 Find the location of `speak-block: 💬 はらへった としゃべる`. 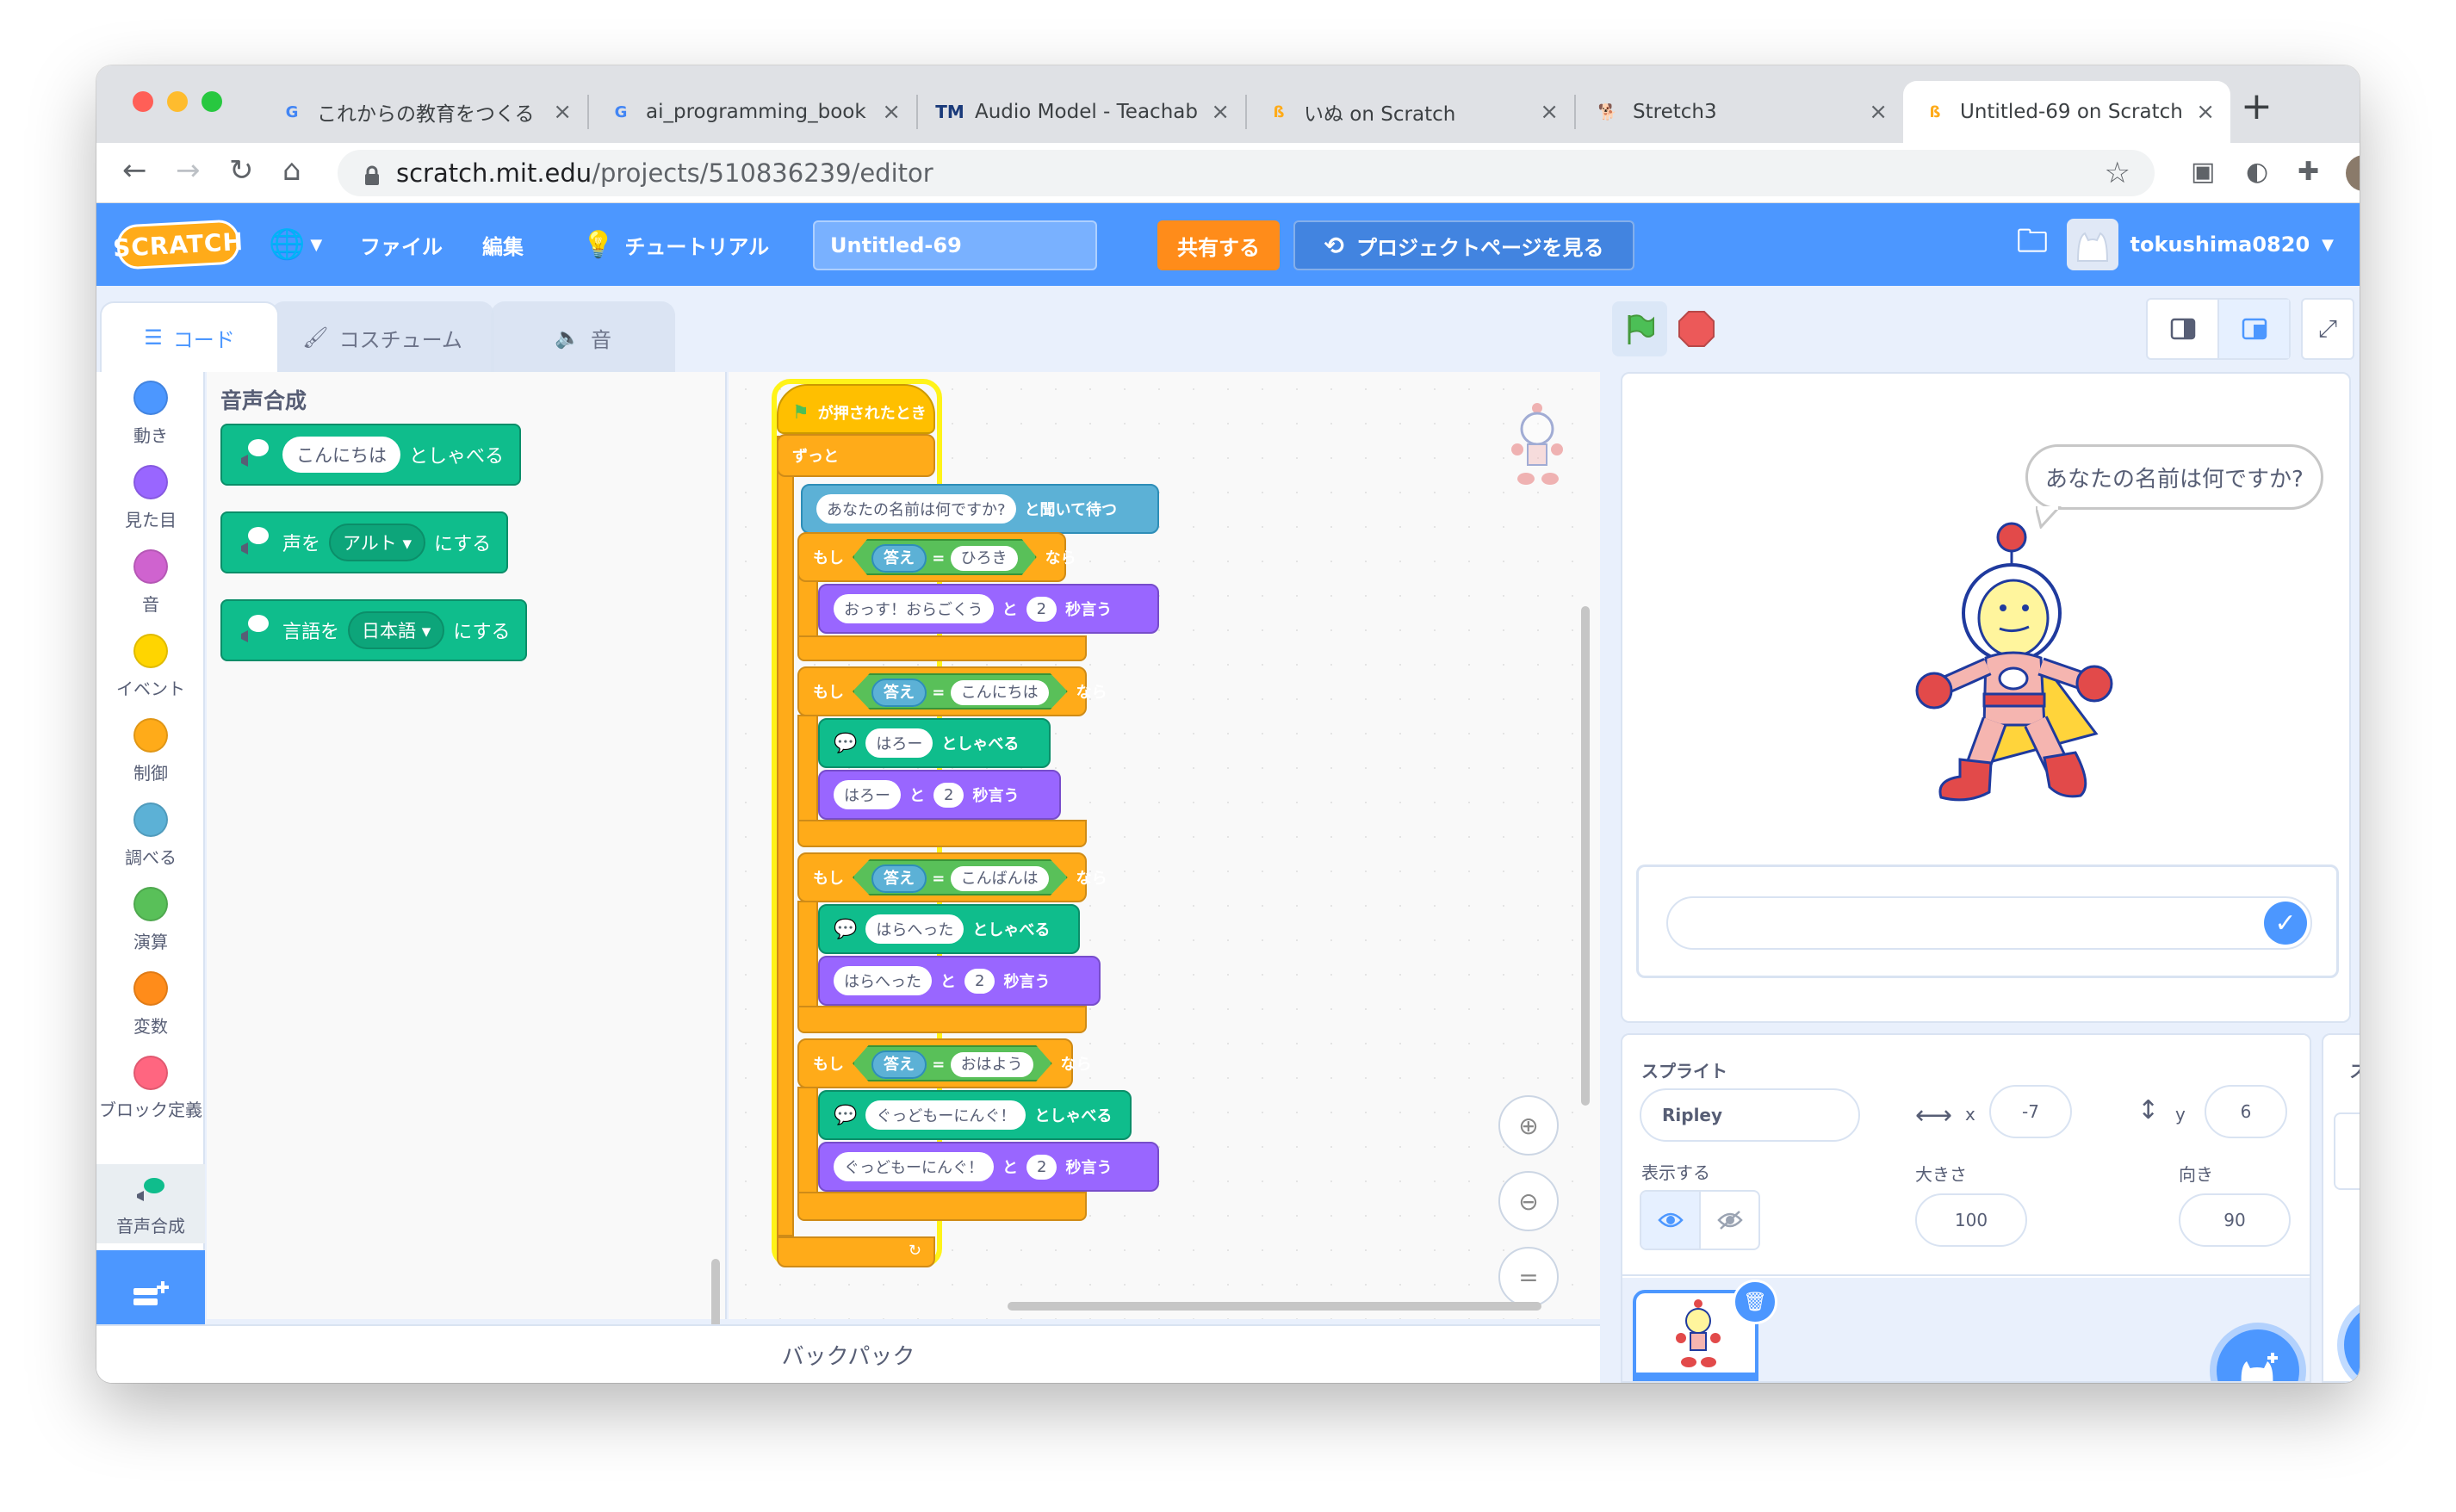

speak-block: 💬 はらへった としゃべる is located at coordinates (949, 929).